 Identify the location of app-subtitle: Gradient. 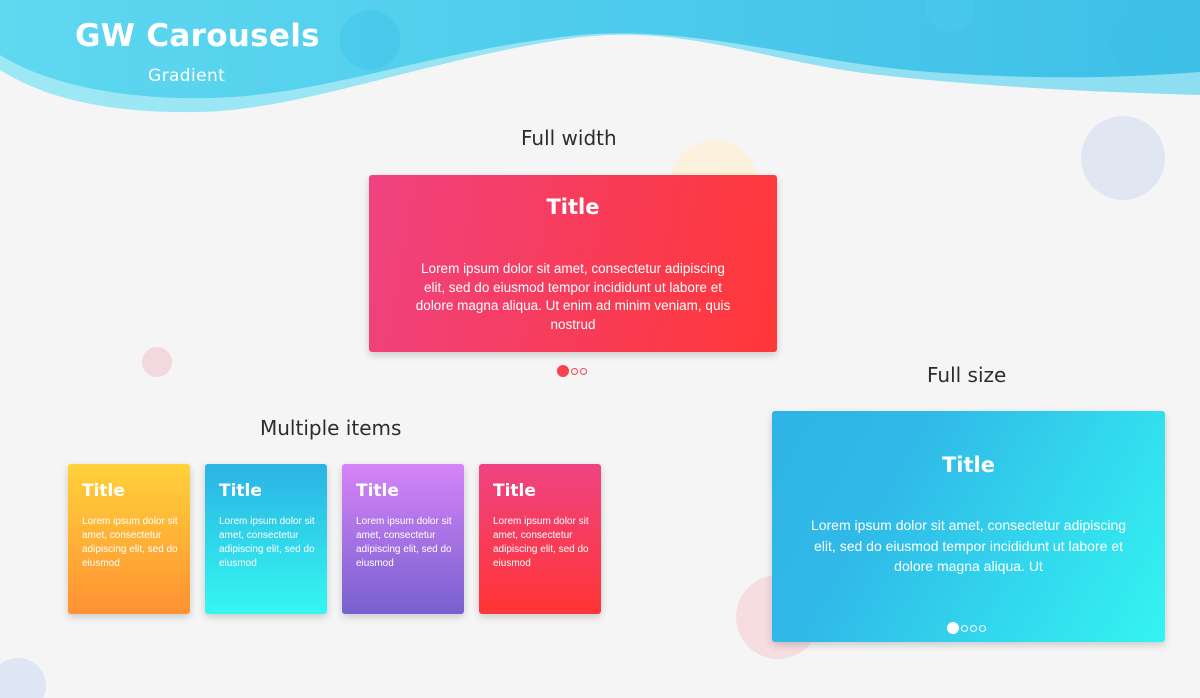
(187, 76).